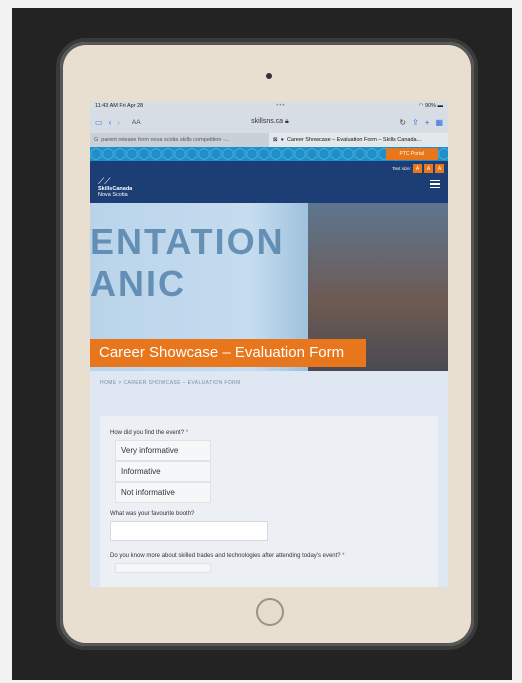  I want to click on front-camera, so click(269, 76).